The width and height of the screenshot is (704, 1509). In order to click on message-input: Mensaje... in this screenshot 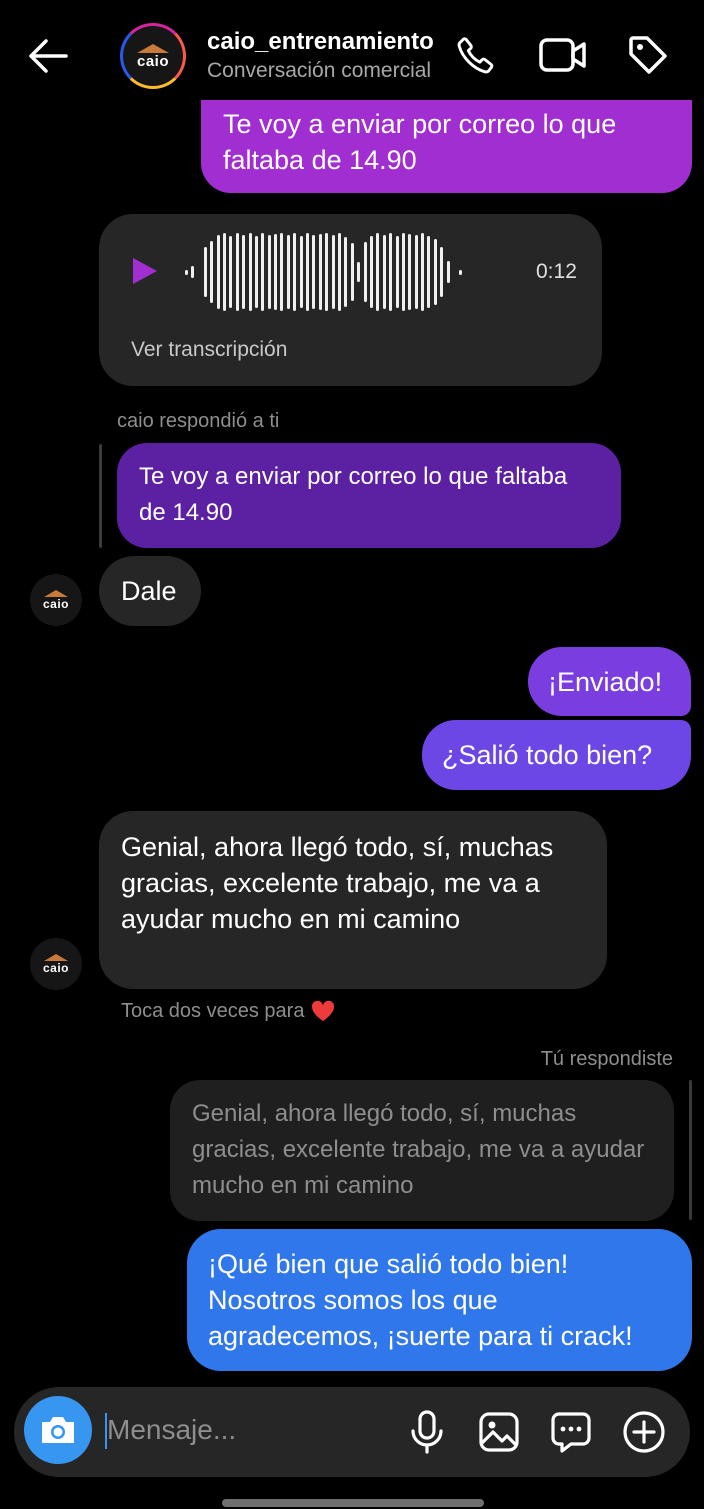, I will do `click(171, 1430)`.